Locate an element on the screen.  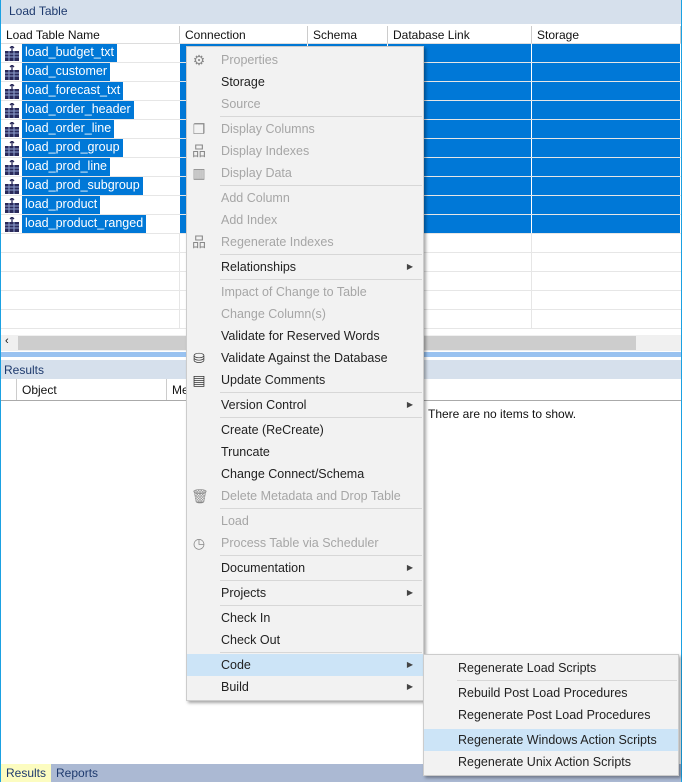
menu-item-label: Display Columns is located at coordinates (268, 129).